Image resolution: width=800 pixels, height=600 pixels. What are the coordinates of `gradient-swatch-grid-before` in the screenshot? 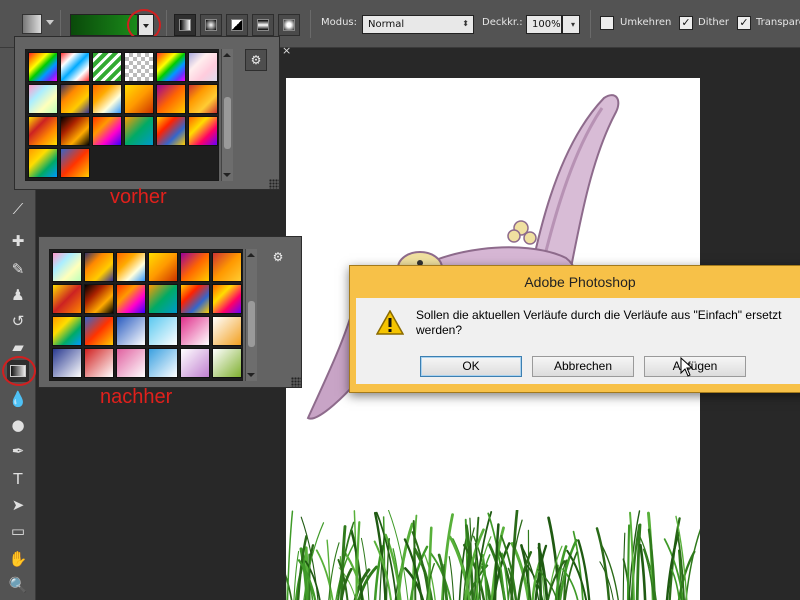 It's located at (122, 115).